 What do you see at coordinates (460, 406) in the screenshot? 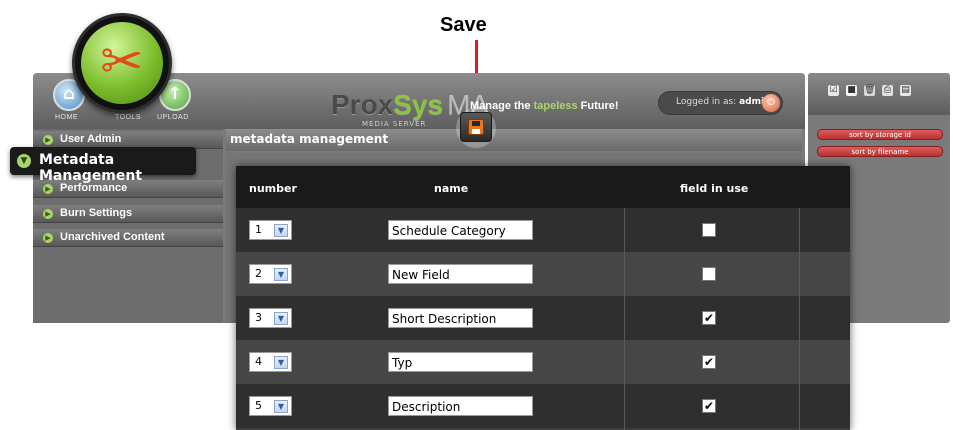
I see `name-field: Description` at bounding box center [460, 406].